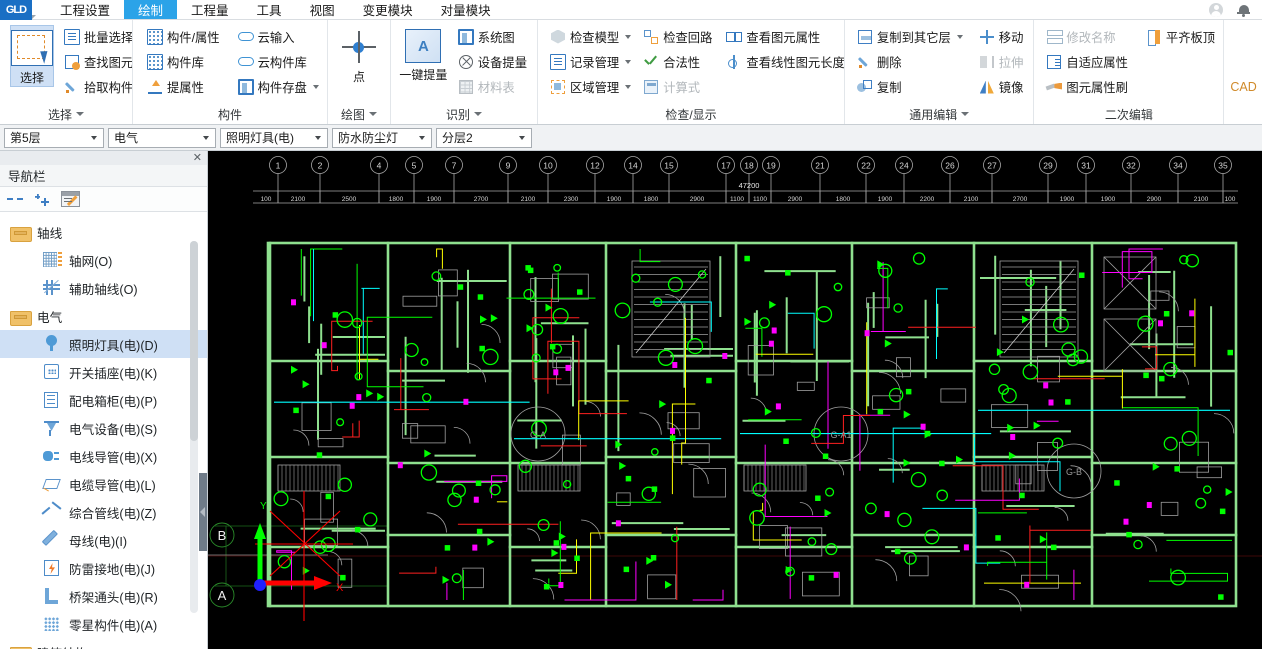  What do you see at coordinates (151, 9) in the screenshot?
I see `menu-item-draw: 绘制` at bounding box center [151, 9].